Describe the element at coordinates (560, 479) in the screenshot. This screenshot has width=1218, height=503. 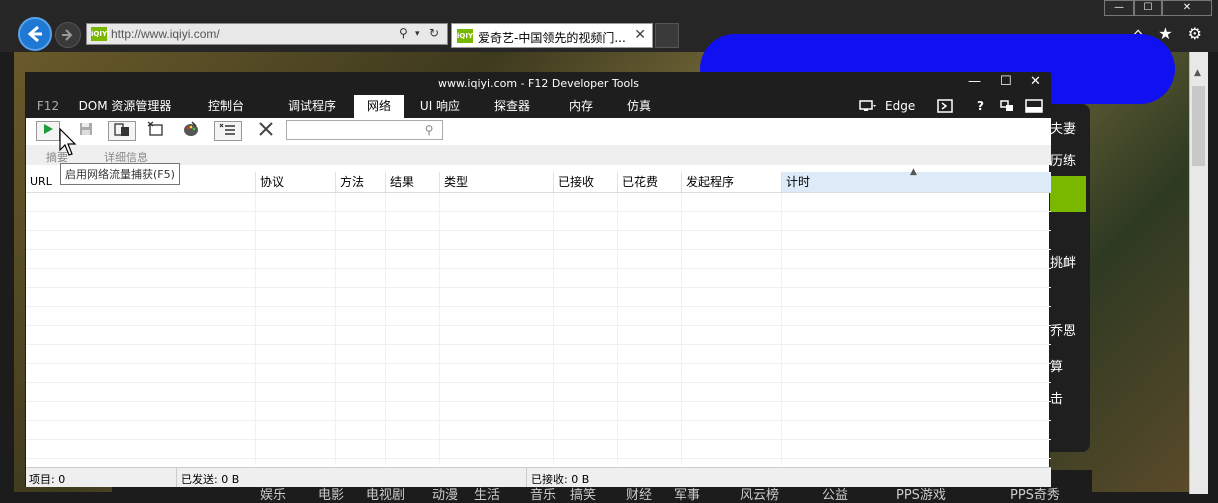
I see `status-received: 已接收: 0 B` at that location.